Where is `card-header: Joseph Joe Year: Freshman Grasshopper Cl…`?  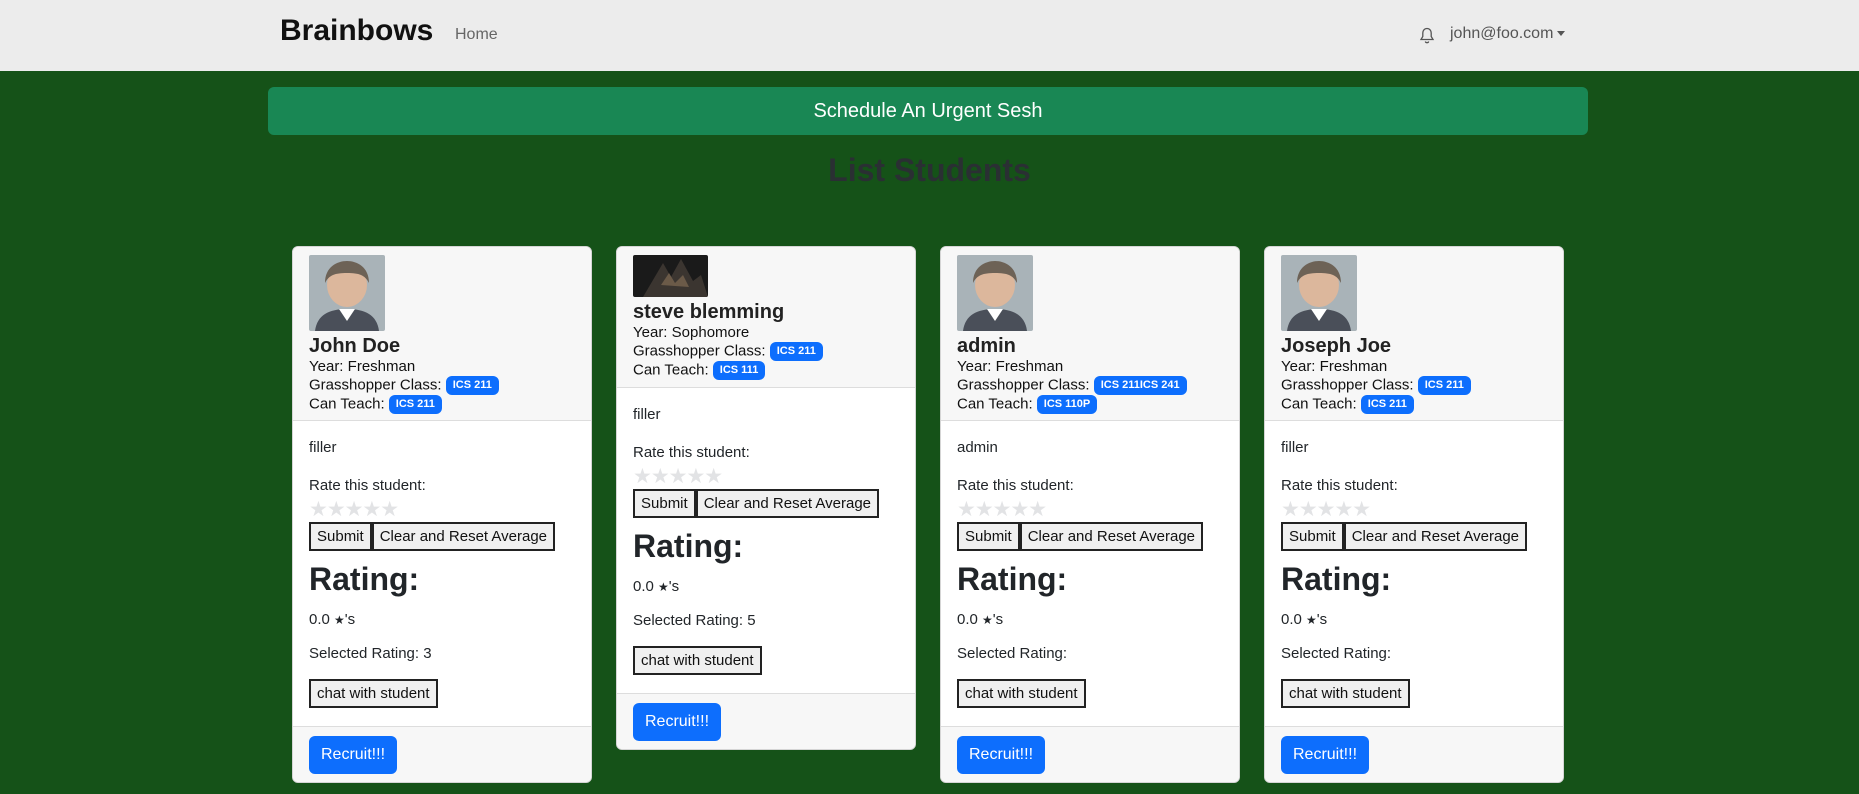 card-header: Joseph Joe Year: Freshman Grasshopper Cl… is located at coordinates (1414, 334).